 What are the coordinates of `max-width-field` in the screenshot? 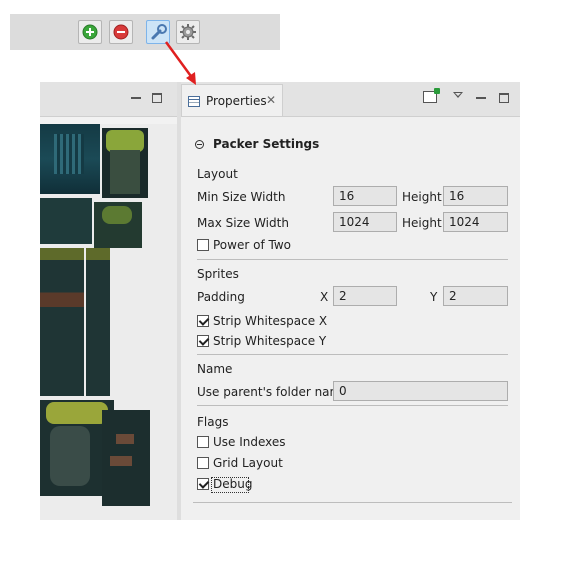 It's located at (365, 222).